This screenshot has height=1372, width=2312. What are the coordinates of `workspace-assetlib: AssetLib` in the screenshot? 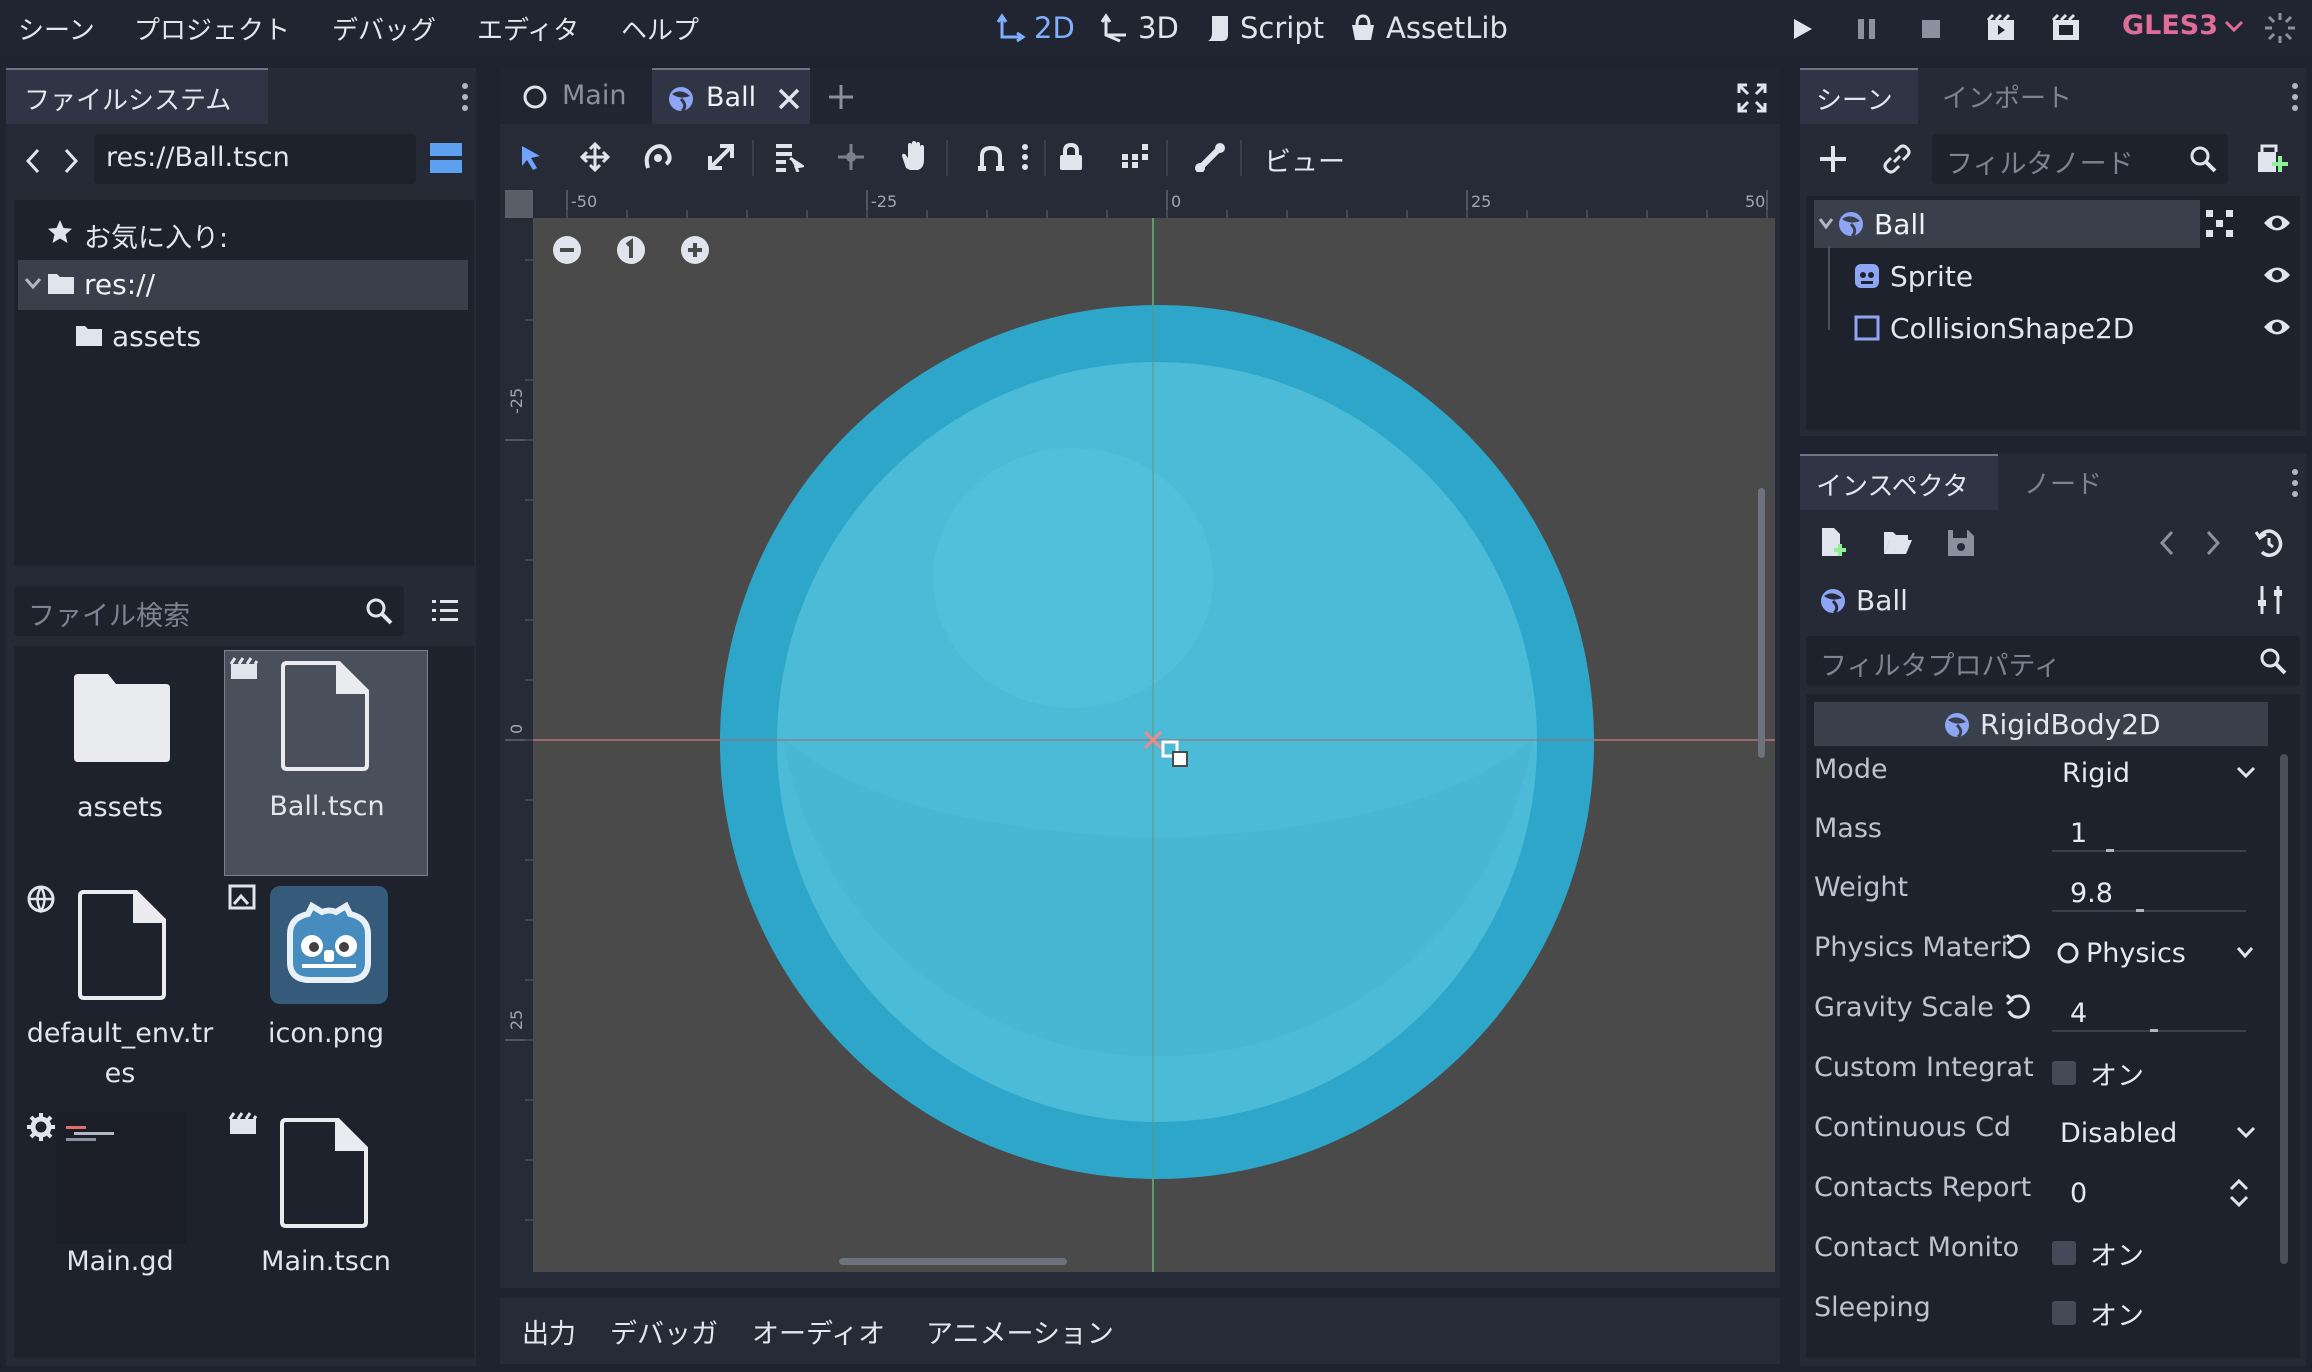 It's located at (1428, 28).